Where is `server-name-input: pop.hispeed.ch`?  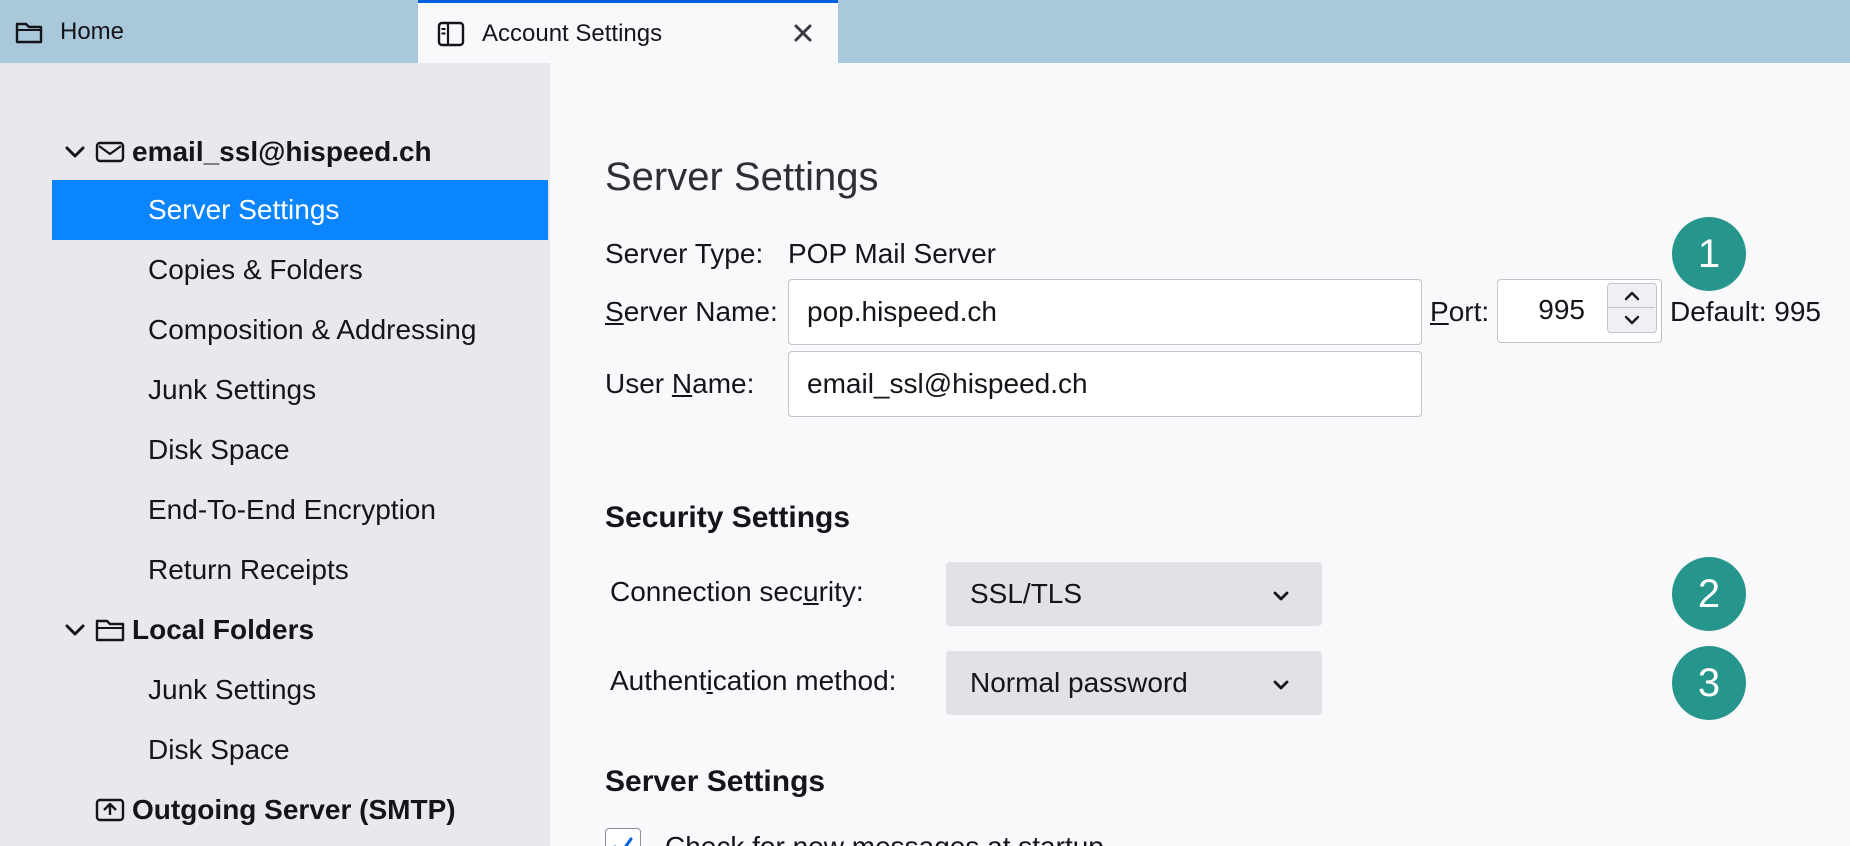
server-name-input: pop.hispeed.ch is located at coordinates (1105, 312).